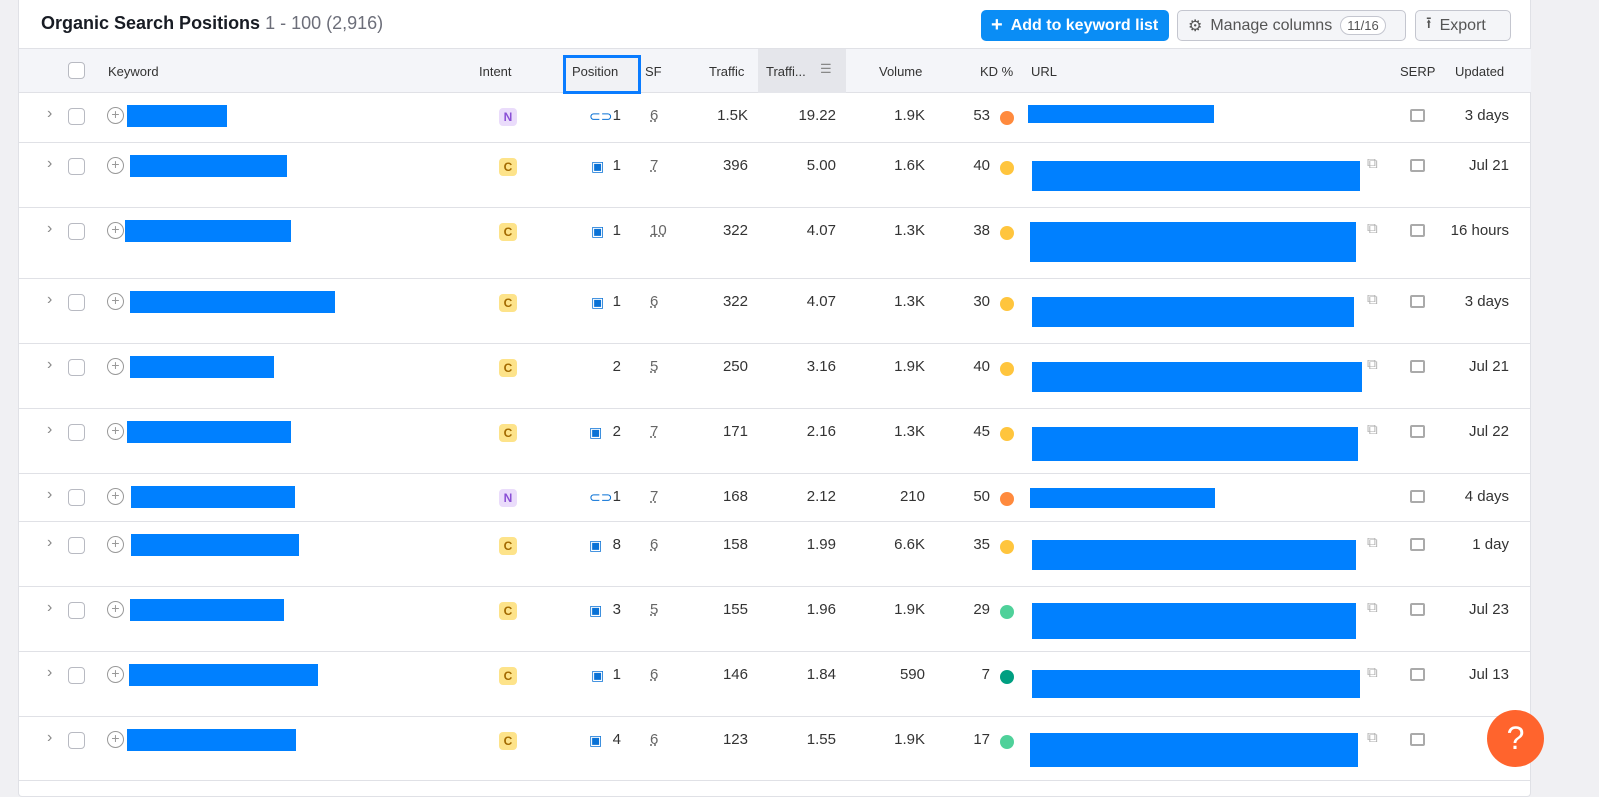  What do you see at coordinates (1463, 25) in the screenshot?
I see `export-button: ⭱ Export` at bounding box center [1463, 25].